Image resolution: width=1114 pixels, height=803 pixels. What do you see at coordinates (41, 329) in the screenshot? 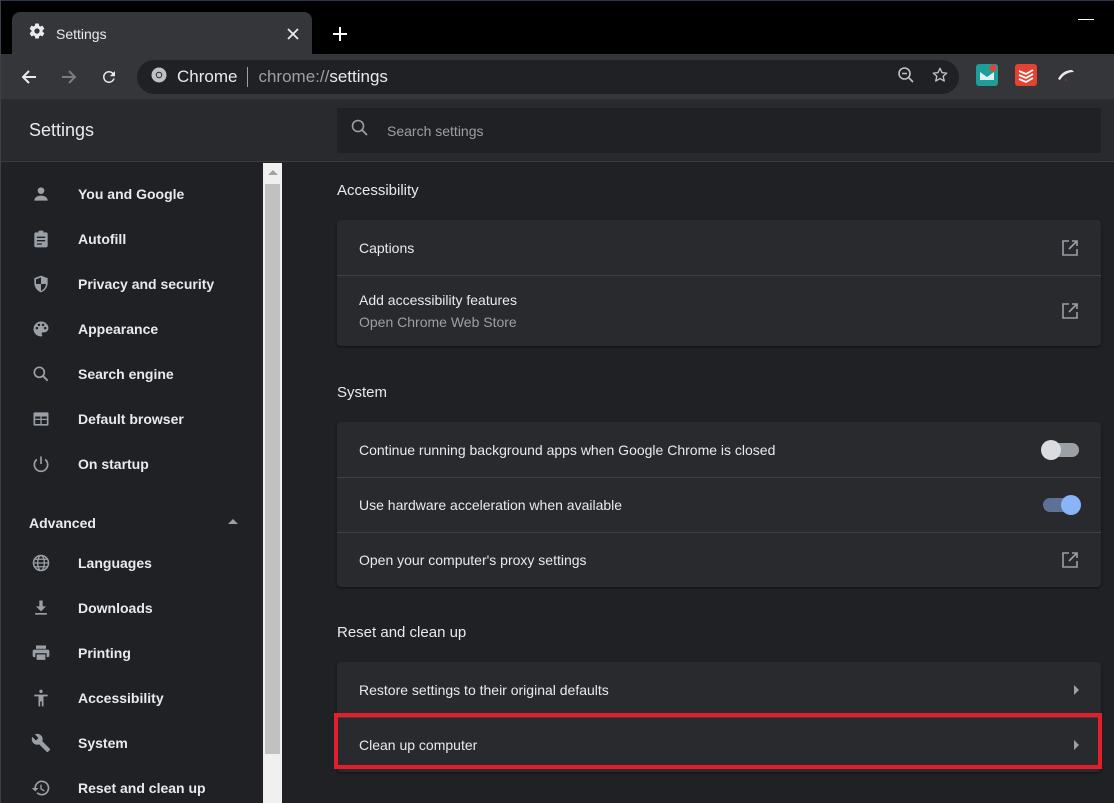
I see `palette-icon` at bounding box center [41, 329].